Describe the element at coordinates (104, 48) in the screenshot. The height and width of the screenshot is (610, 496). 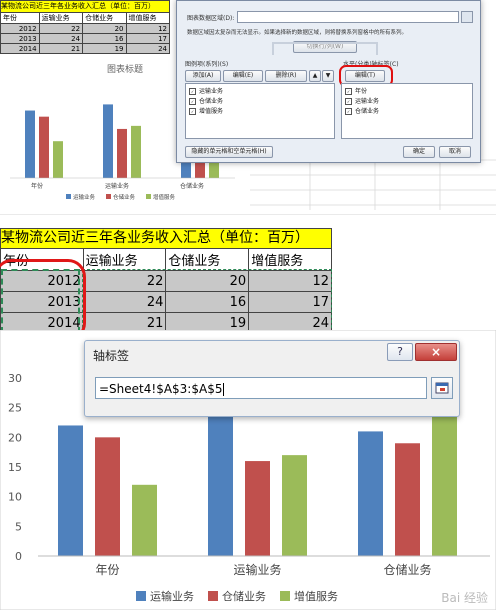
I see `cell: 19` at that location.